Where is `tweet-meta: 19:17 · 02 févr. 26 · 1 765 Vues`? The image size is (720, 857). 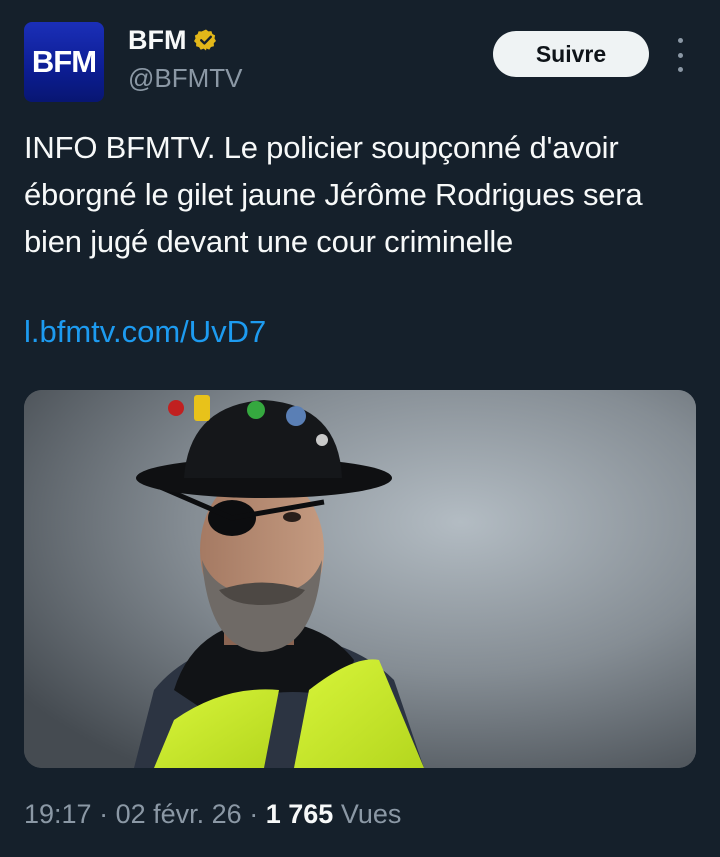
tweet-meta: 19:17 · 02 févr. 26 · 1 765 Vues is located at coordinates (212, 814).